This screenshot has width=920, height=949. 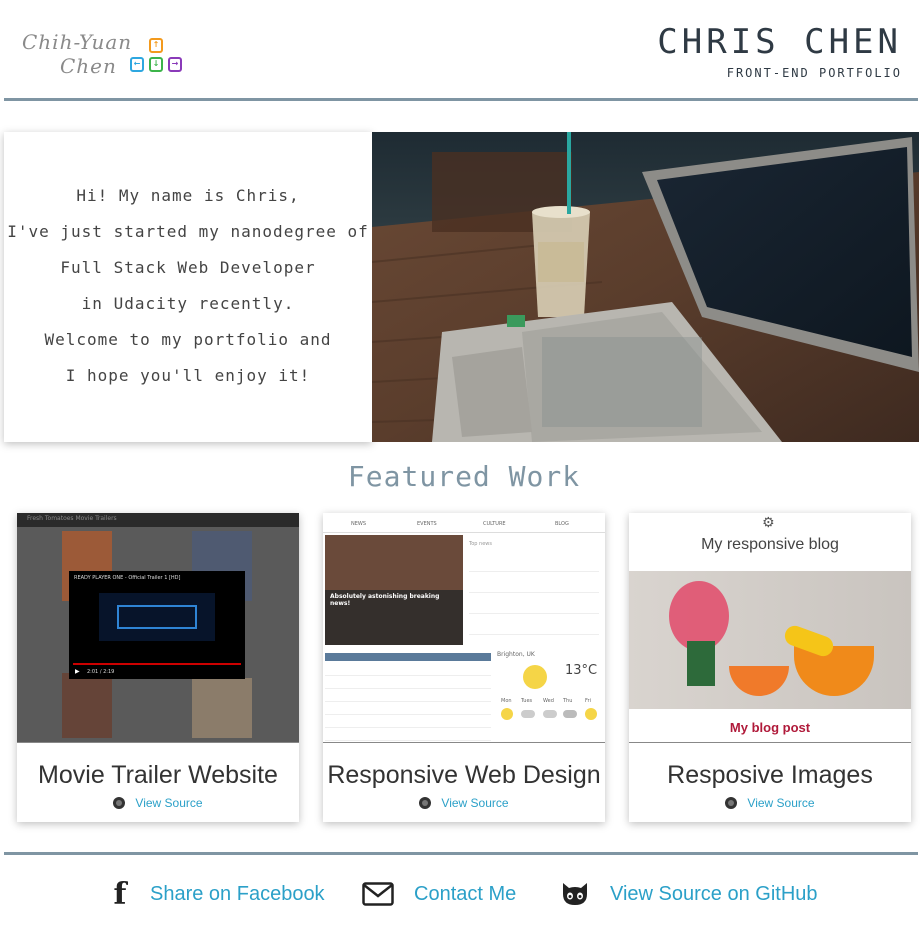 What do you see at coordinates (588, 701) in the screenshot?
I see `forecast-day: Fri` at bounding box center [588, 701].